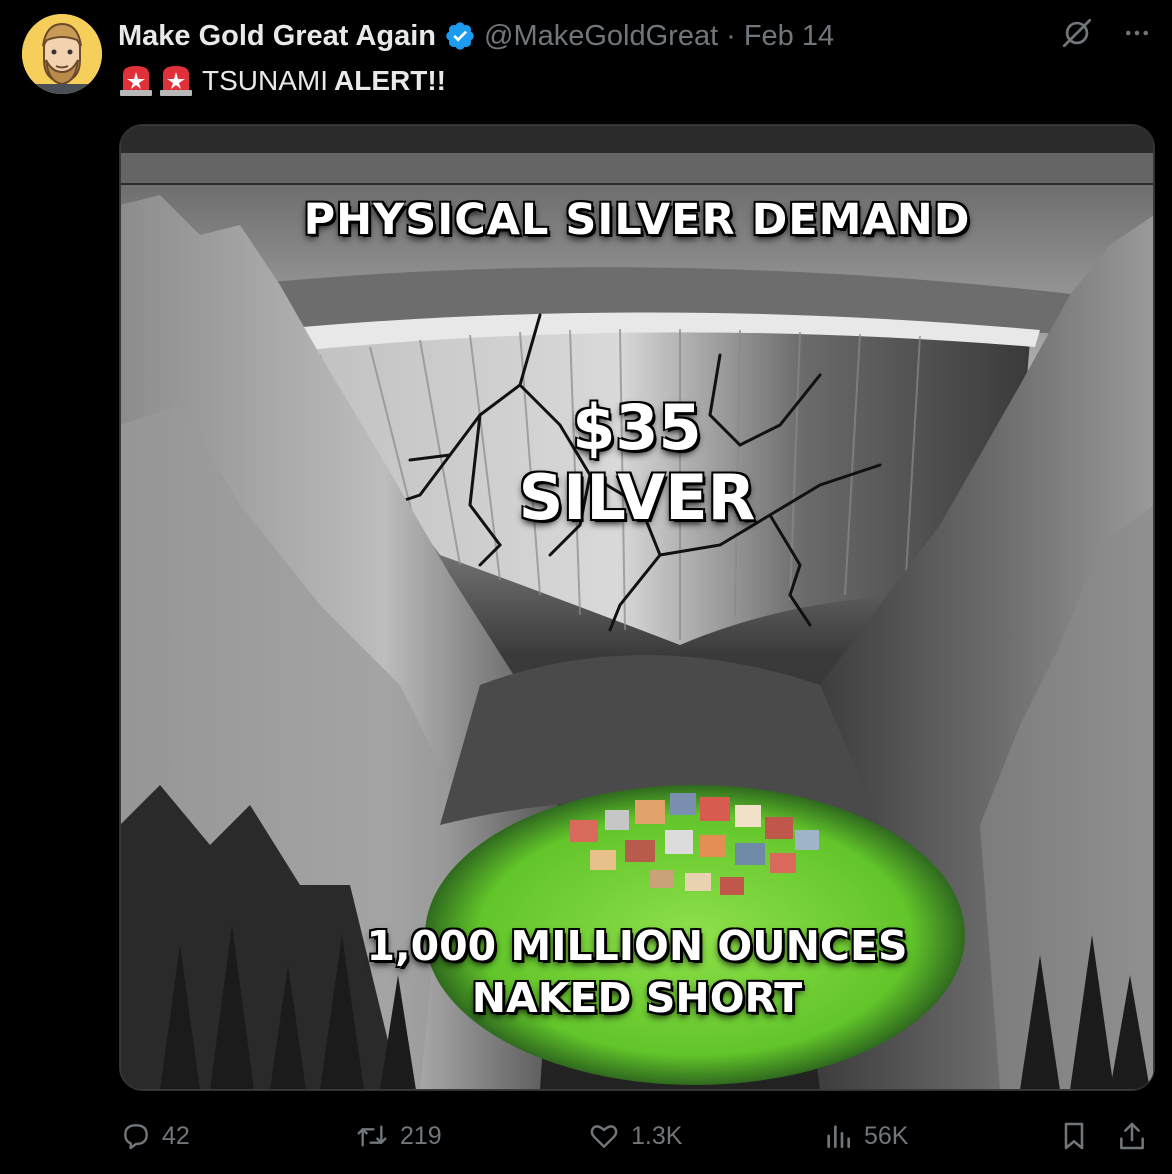 The width and height of the screenshot is (1172, 1174). What do you see at coordinates (372, 1136) in the screenshot?
I see `repost-icon` at bounding box center [372, 1136].